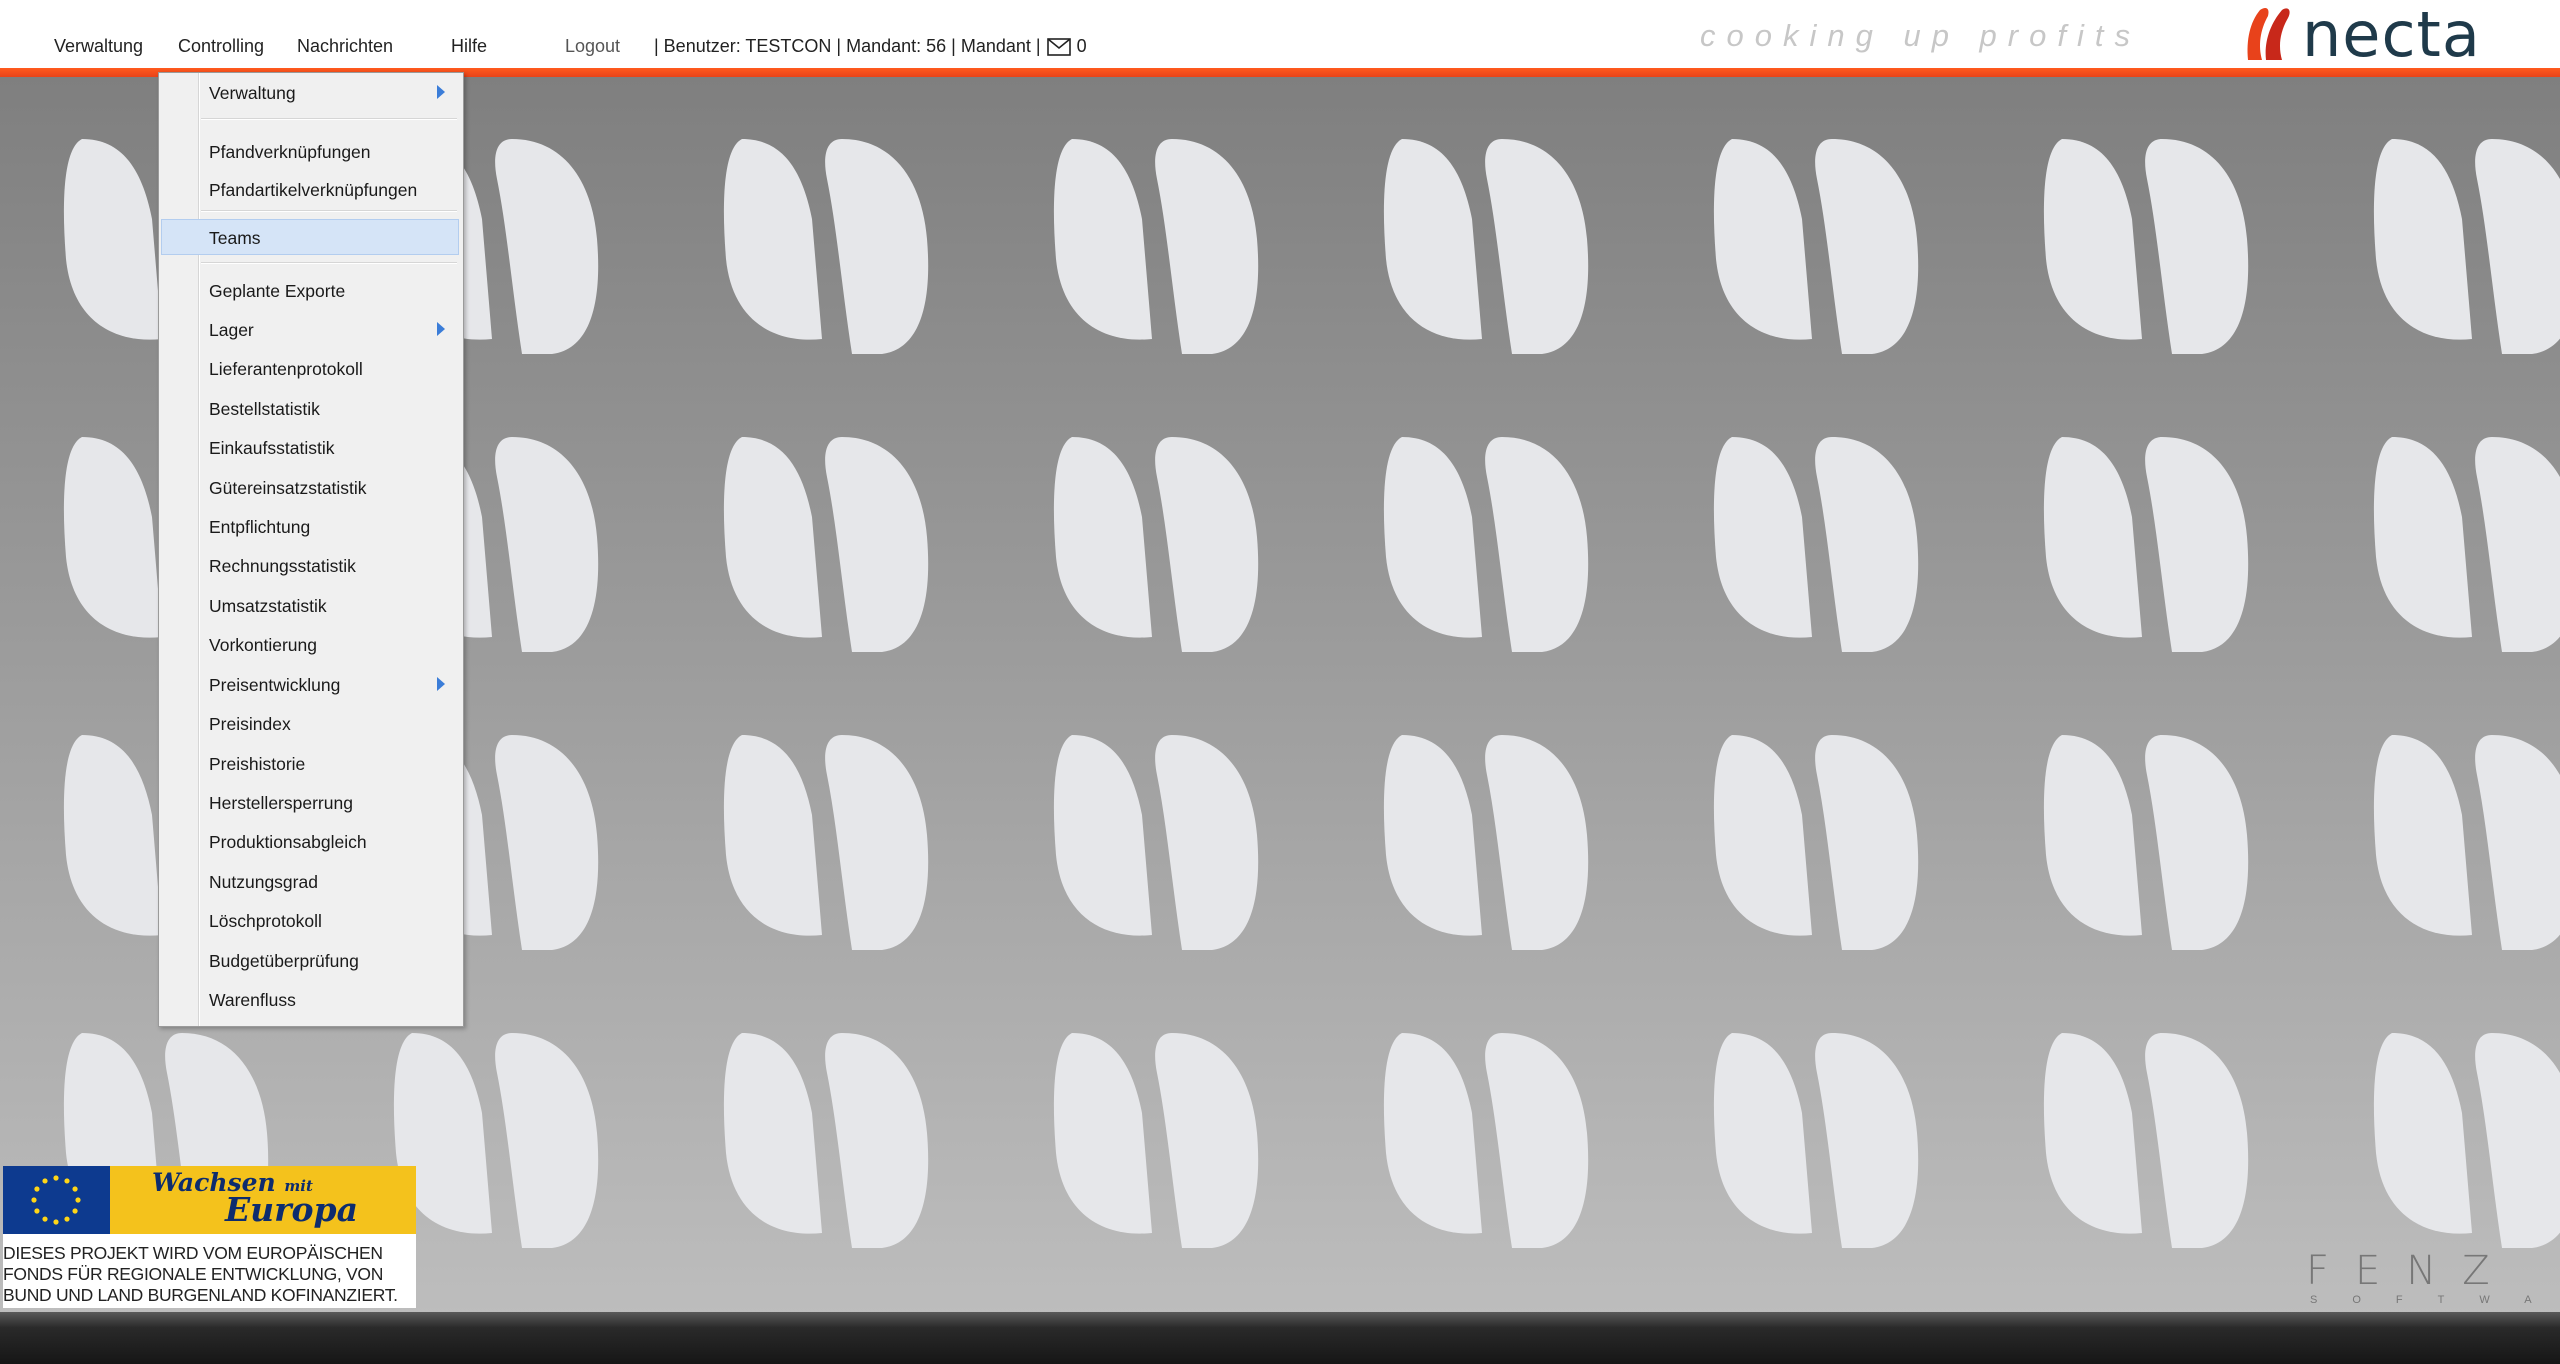 Image resolution: width=2560 pixels, height=1364 pixels. I want to click on menu-hilfe: Hilfe, so click(469, 46).